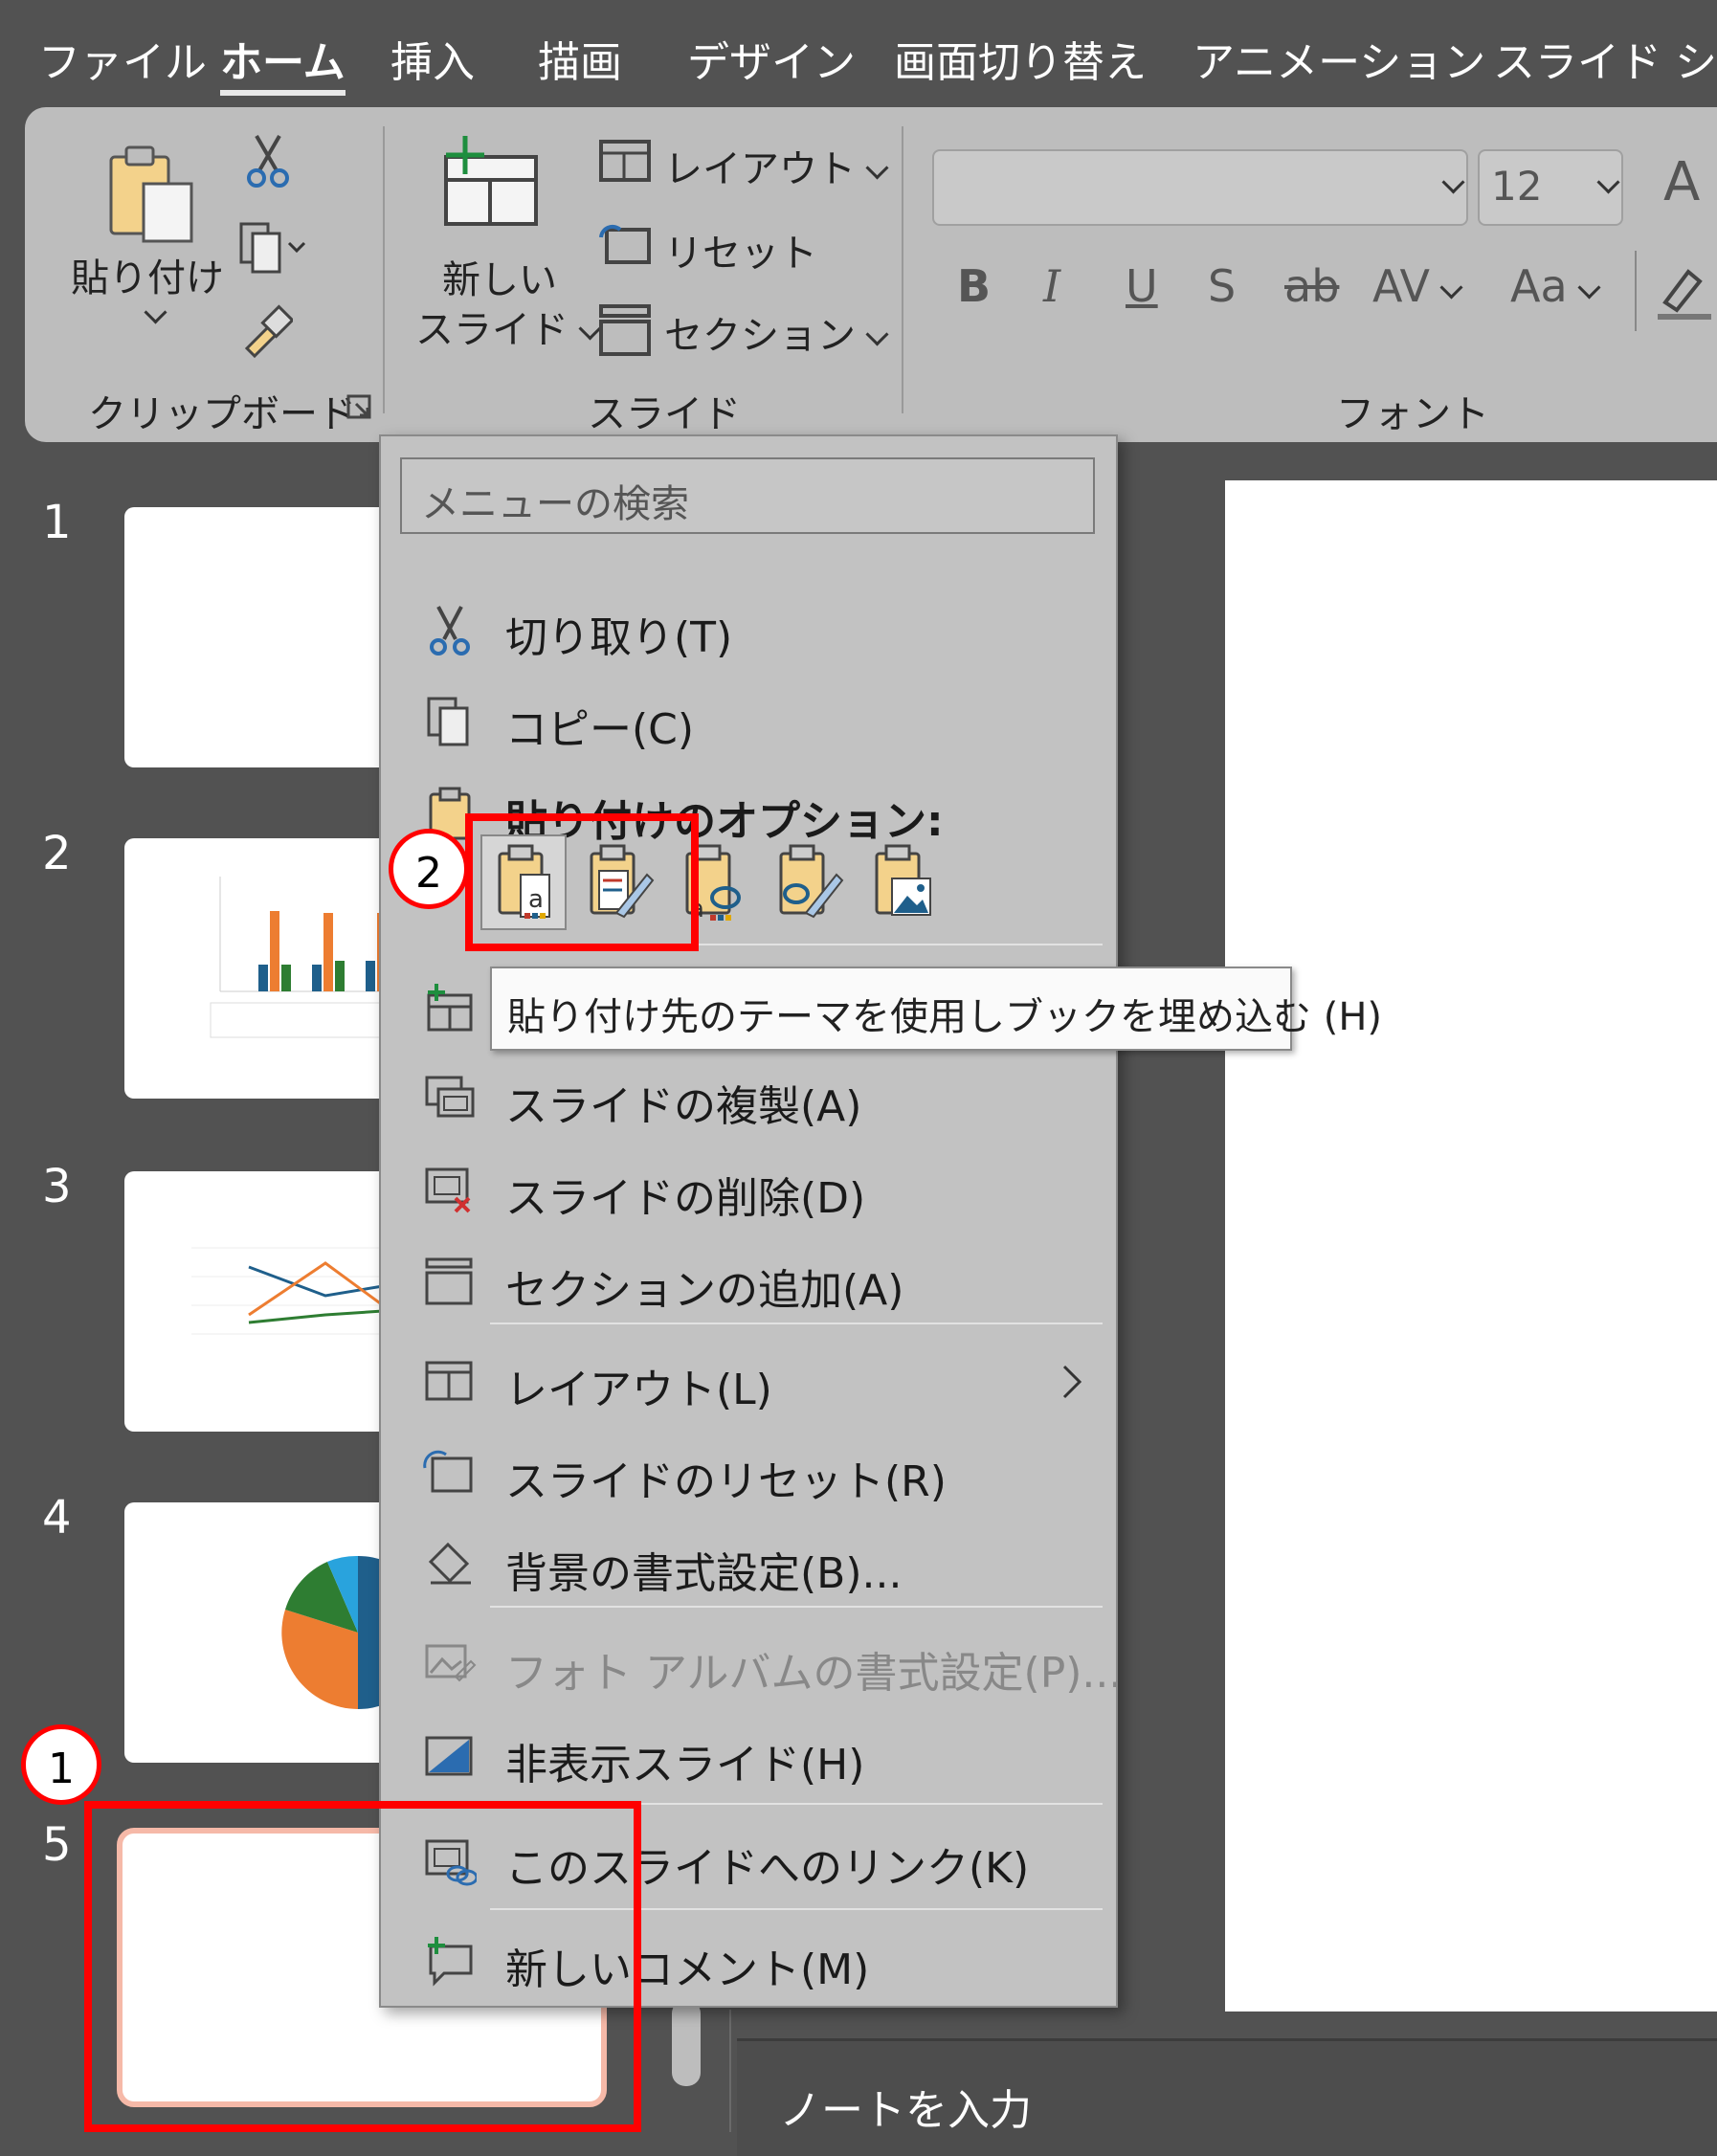 This screenshot has width=1717, height=2156. Describe the element at coordinates (1227, 2097) in the screenshot. I see `notes-pane: ノートを入力` at that location.